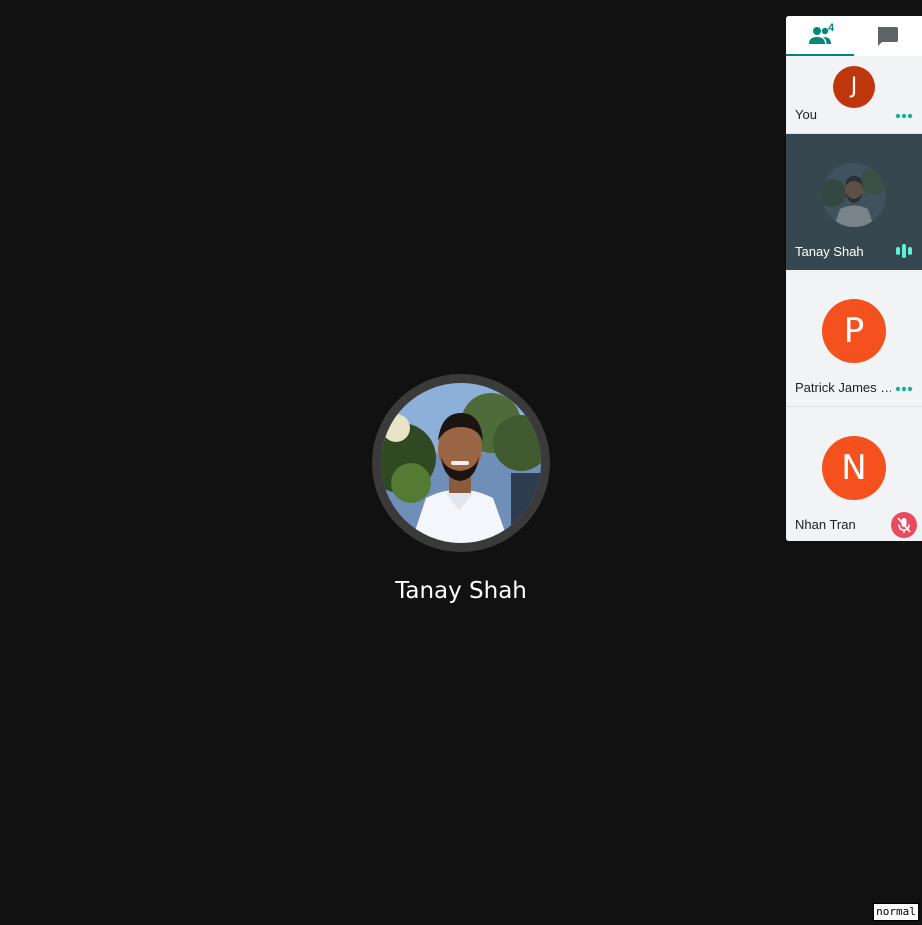 The height and width of the screenshot is (925, 922). What do you see at coordinates (854, 195) in the screenshot?
I see `avatar` at bounding box center [854, 195].